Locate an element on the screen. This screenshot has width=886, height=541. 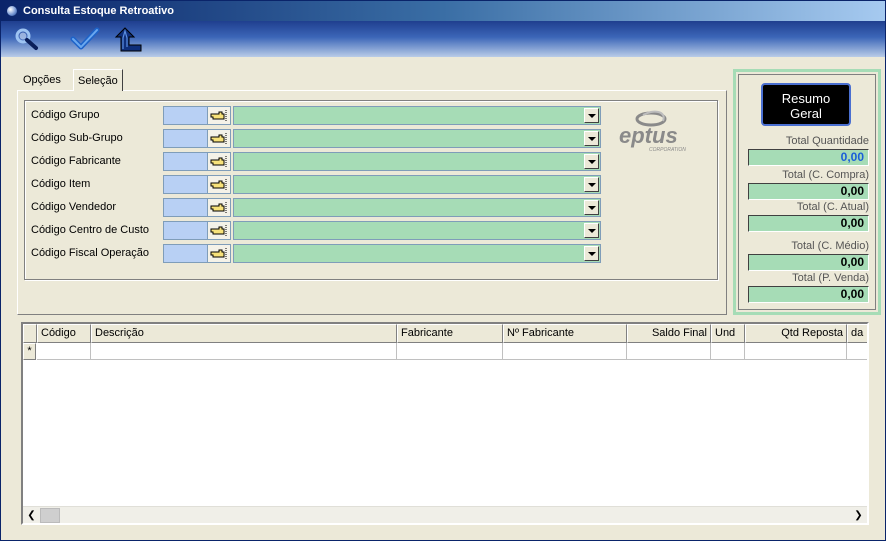
search-button is located at coordinates (27, 39).